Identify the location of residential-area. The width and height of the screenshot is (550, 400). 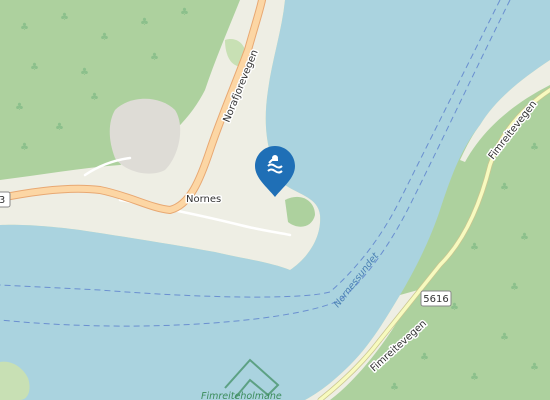
(145, 136).